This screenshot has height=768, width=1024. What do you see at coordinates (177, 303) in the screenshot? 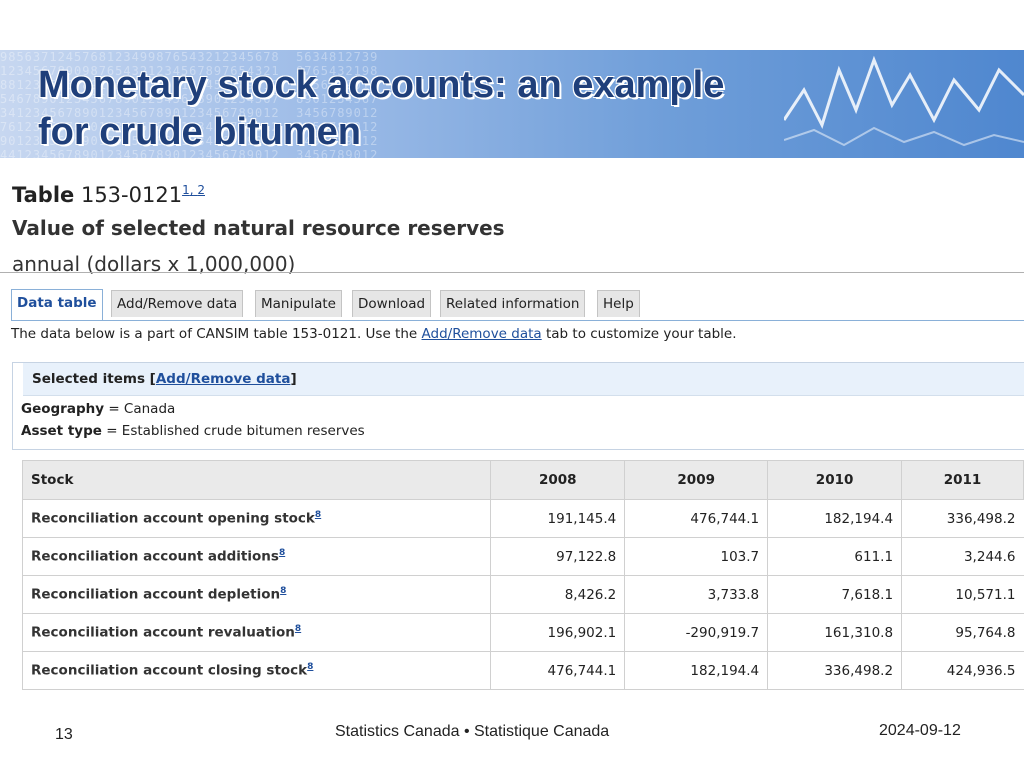
I see `tab-add-remove-data: Add/Remove data` at bounding box center [177, 303].